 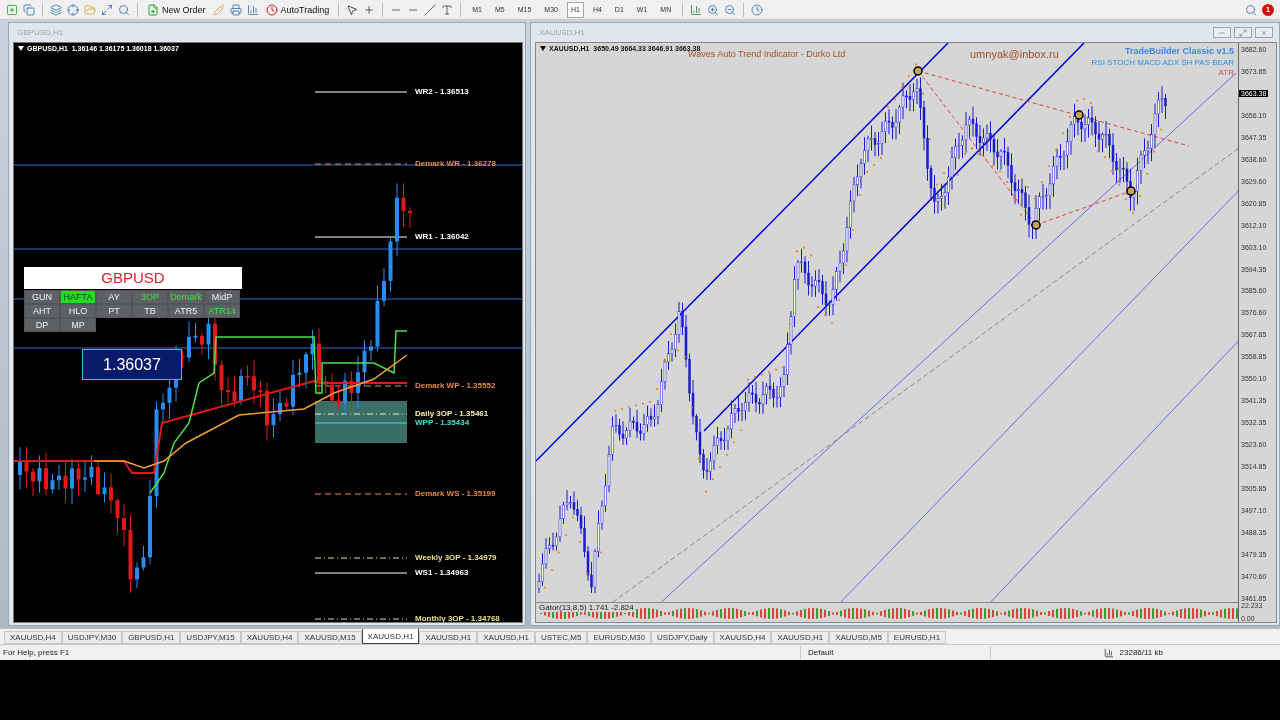 What do you see at coordinates (1014, 54) in the screenshot?
I see `email-text: umnyak@inbox.ru` at bounding box center [1014, 54].